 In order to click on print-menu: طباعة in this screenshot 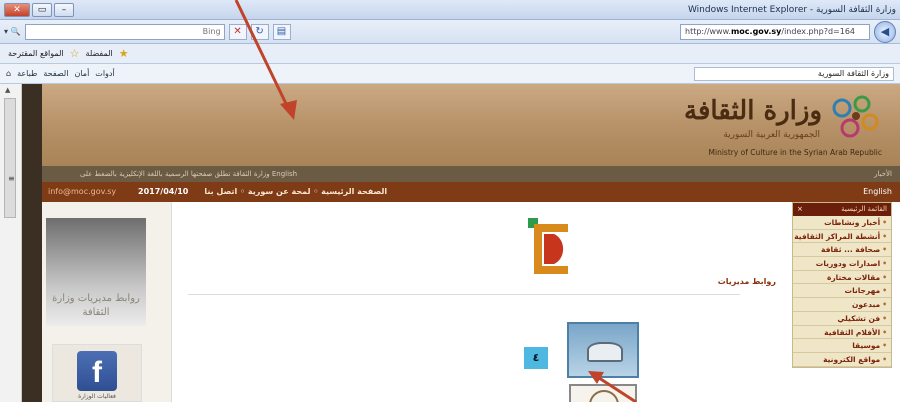, I will do `click(27, 73)`.